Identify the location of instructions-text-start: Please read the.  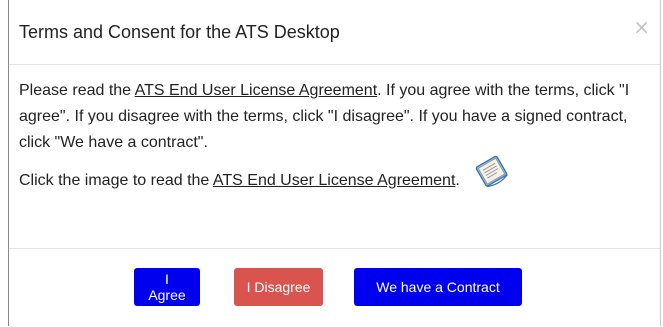
(77, 90).